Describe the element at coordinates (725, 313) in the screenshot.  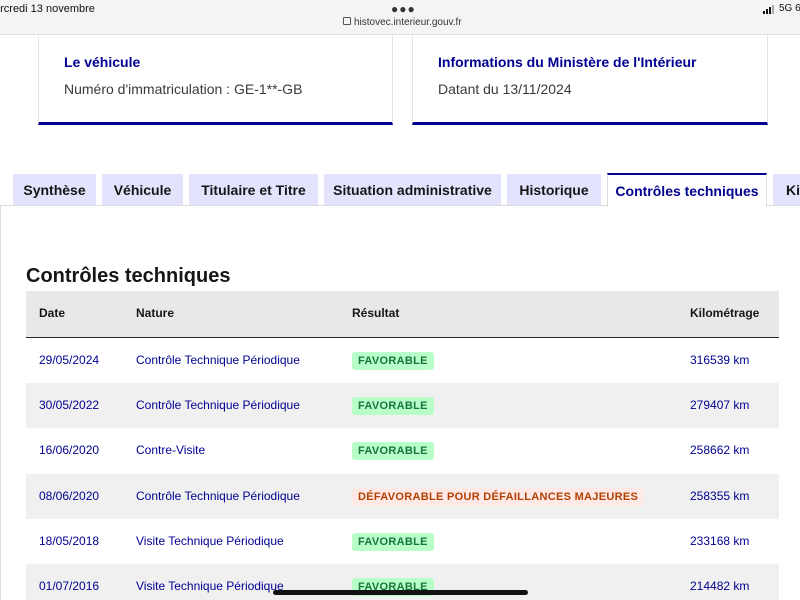
I see `column-kilometrage: Kilométrage` at that location.